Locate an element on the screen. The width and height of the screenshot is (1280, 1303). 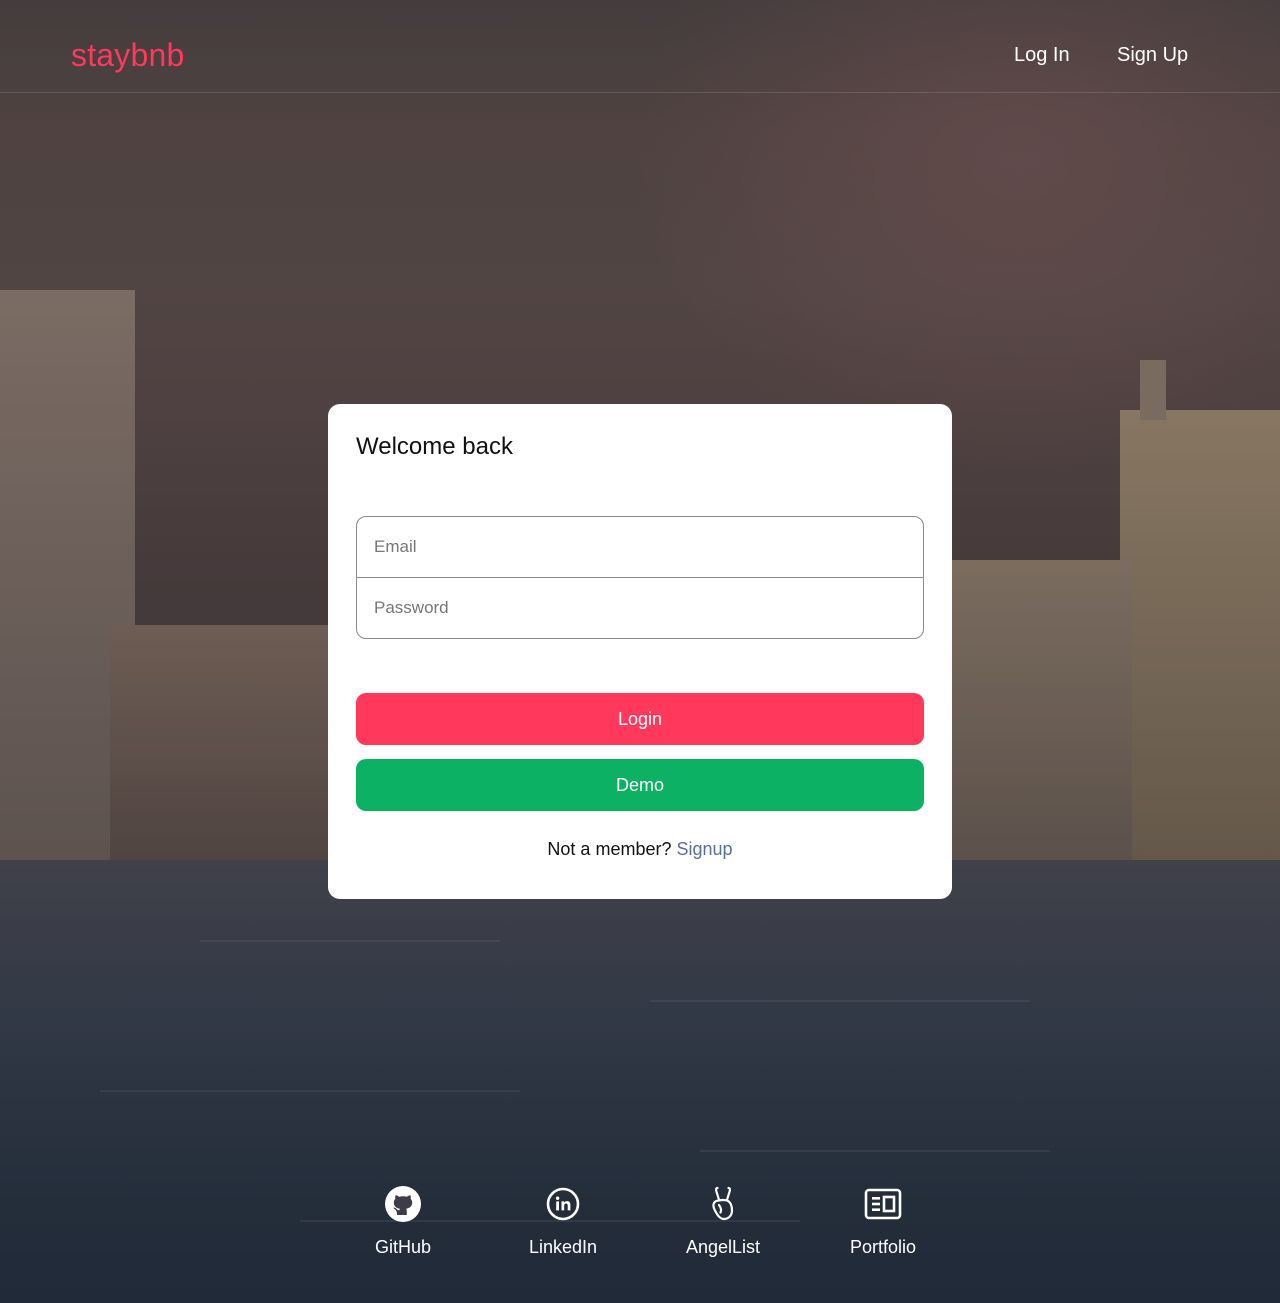
nav-login-link: Log In is located at coordinates (1042, 55).